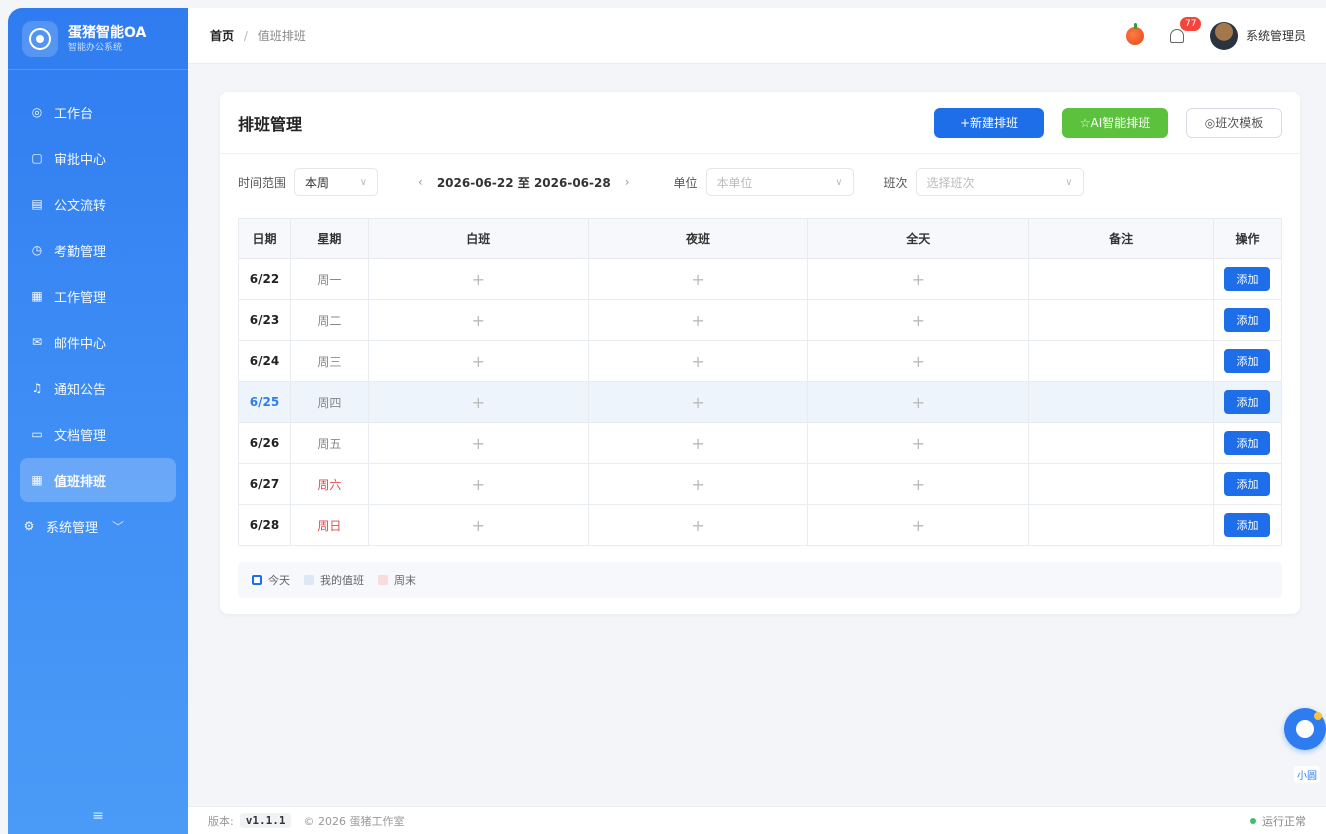  What do you see at coordinates (999, 182) in the screenshot?
I see `shift-select: 选择班次 ∨` at bounding box center [999, 182].